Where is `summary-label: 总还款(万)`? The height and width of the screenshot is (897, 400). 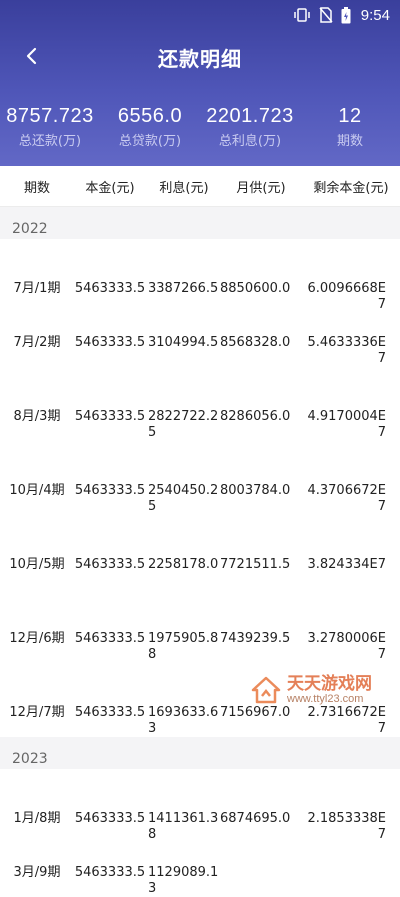
summary-label: 总还款(万) is located at coordinates (50, 141).